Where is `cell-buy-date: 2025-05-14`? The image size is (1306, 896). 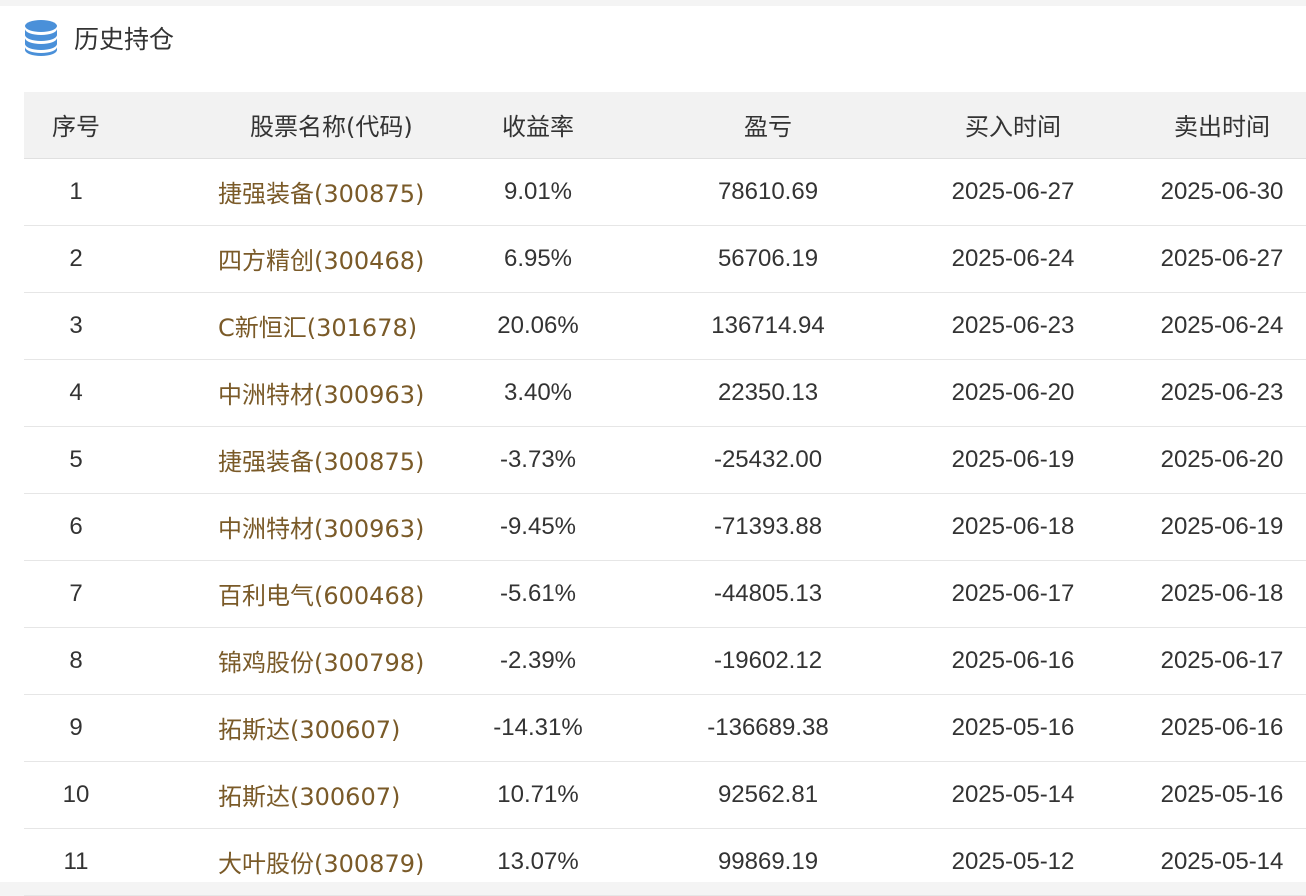 cell-buy-date: 2025-05-14 is located at coordinates (1013, 795).